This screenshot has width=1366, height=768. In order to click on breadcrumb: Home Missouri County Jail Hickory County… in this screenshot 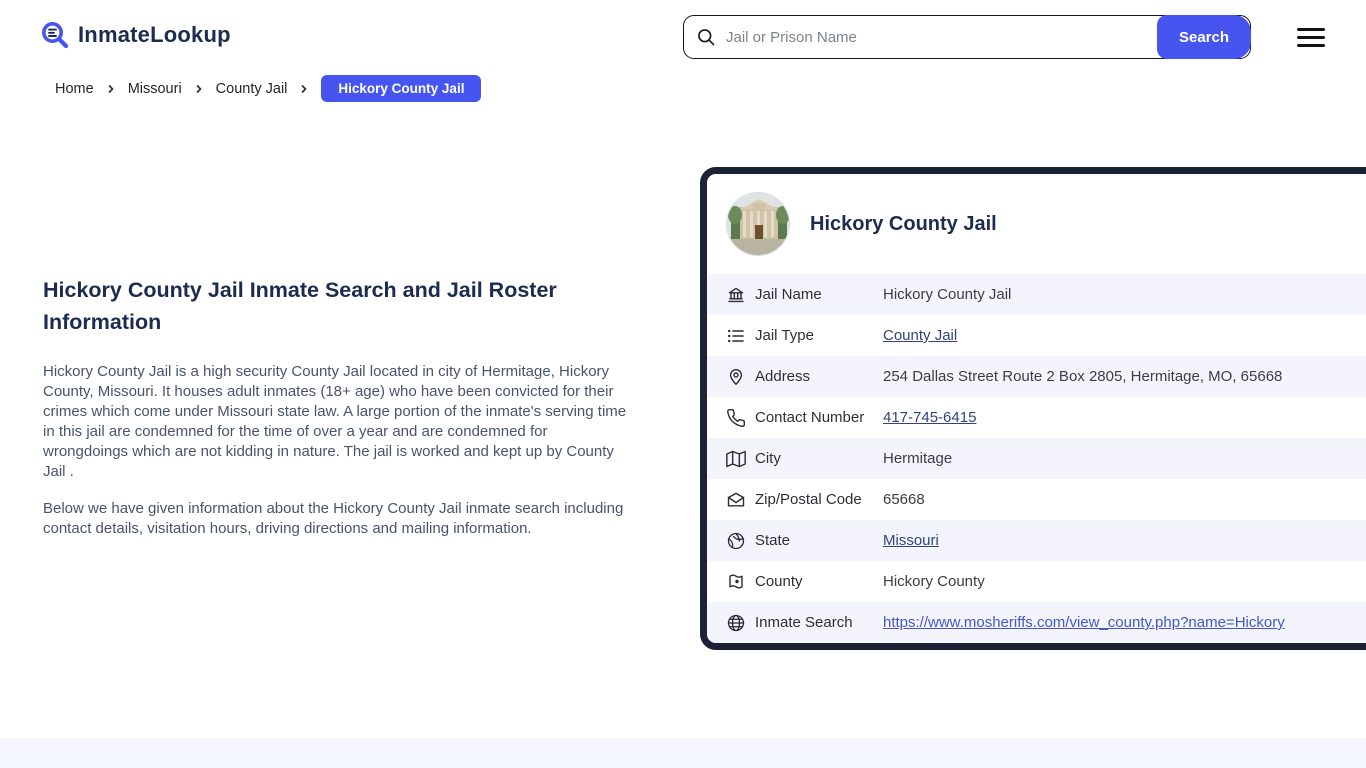, I will do `click(268, 88)`.